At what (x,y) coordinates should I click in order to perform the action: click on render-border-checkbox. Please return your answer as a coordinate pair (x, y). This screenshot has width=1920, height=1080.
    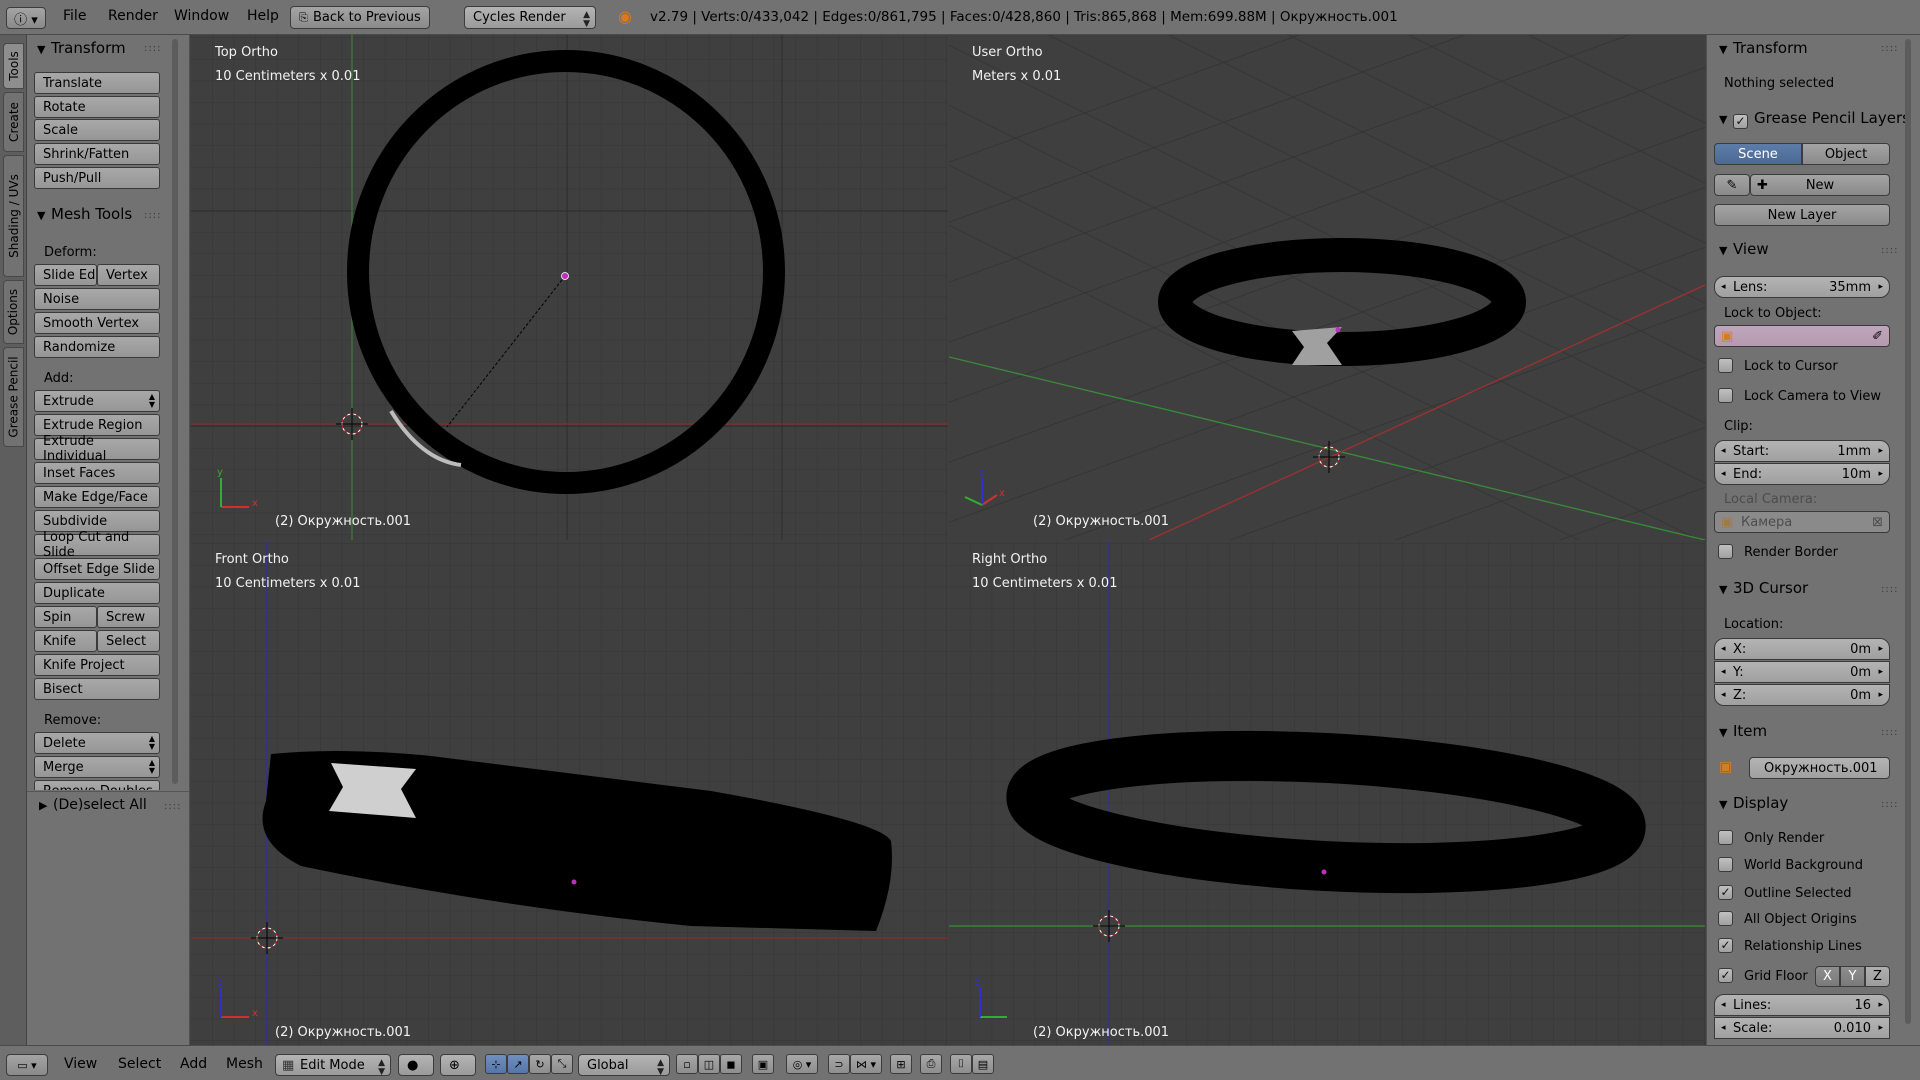
    Looking at the image, I should click on (1725, 551).